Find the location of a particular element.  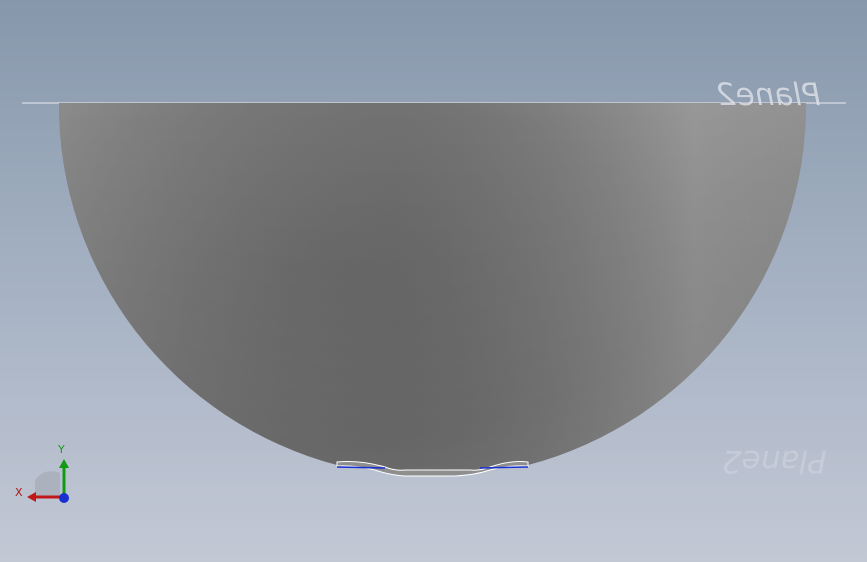

orientation-triad-icon is located at coordinates (48, 481).